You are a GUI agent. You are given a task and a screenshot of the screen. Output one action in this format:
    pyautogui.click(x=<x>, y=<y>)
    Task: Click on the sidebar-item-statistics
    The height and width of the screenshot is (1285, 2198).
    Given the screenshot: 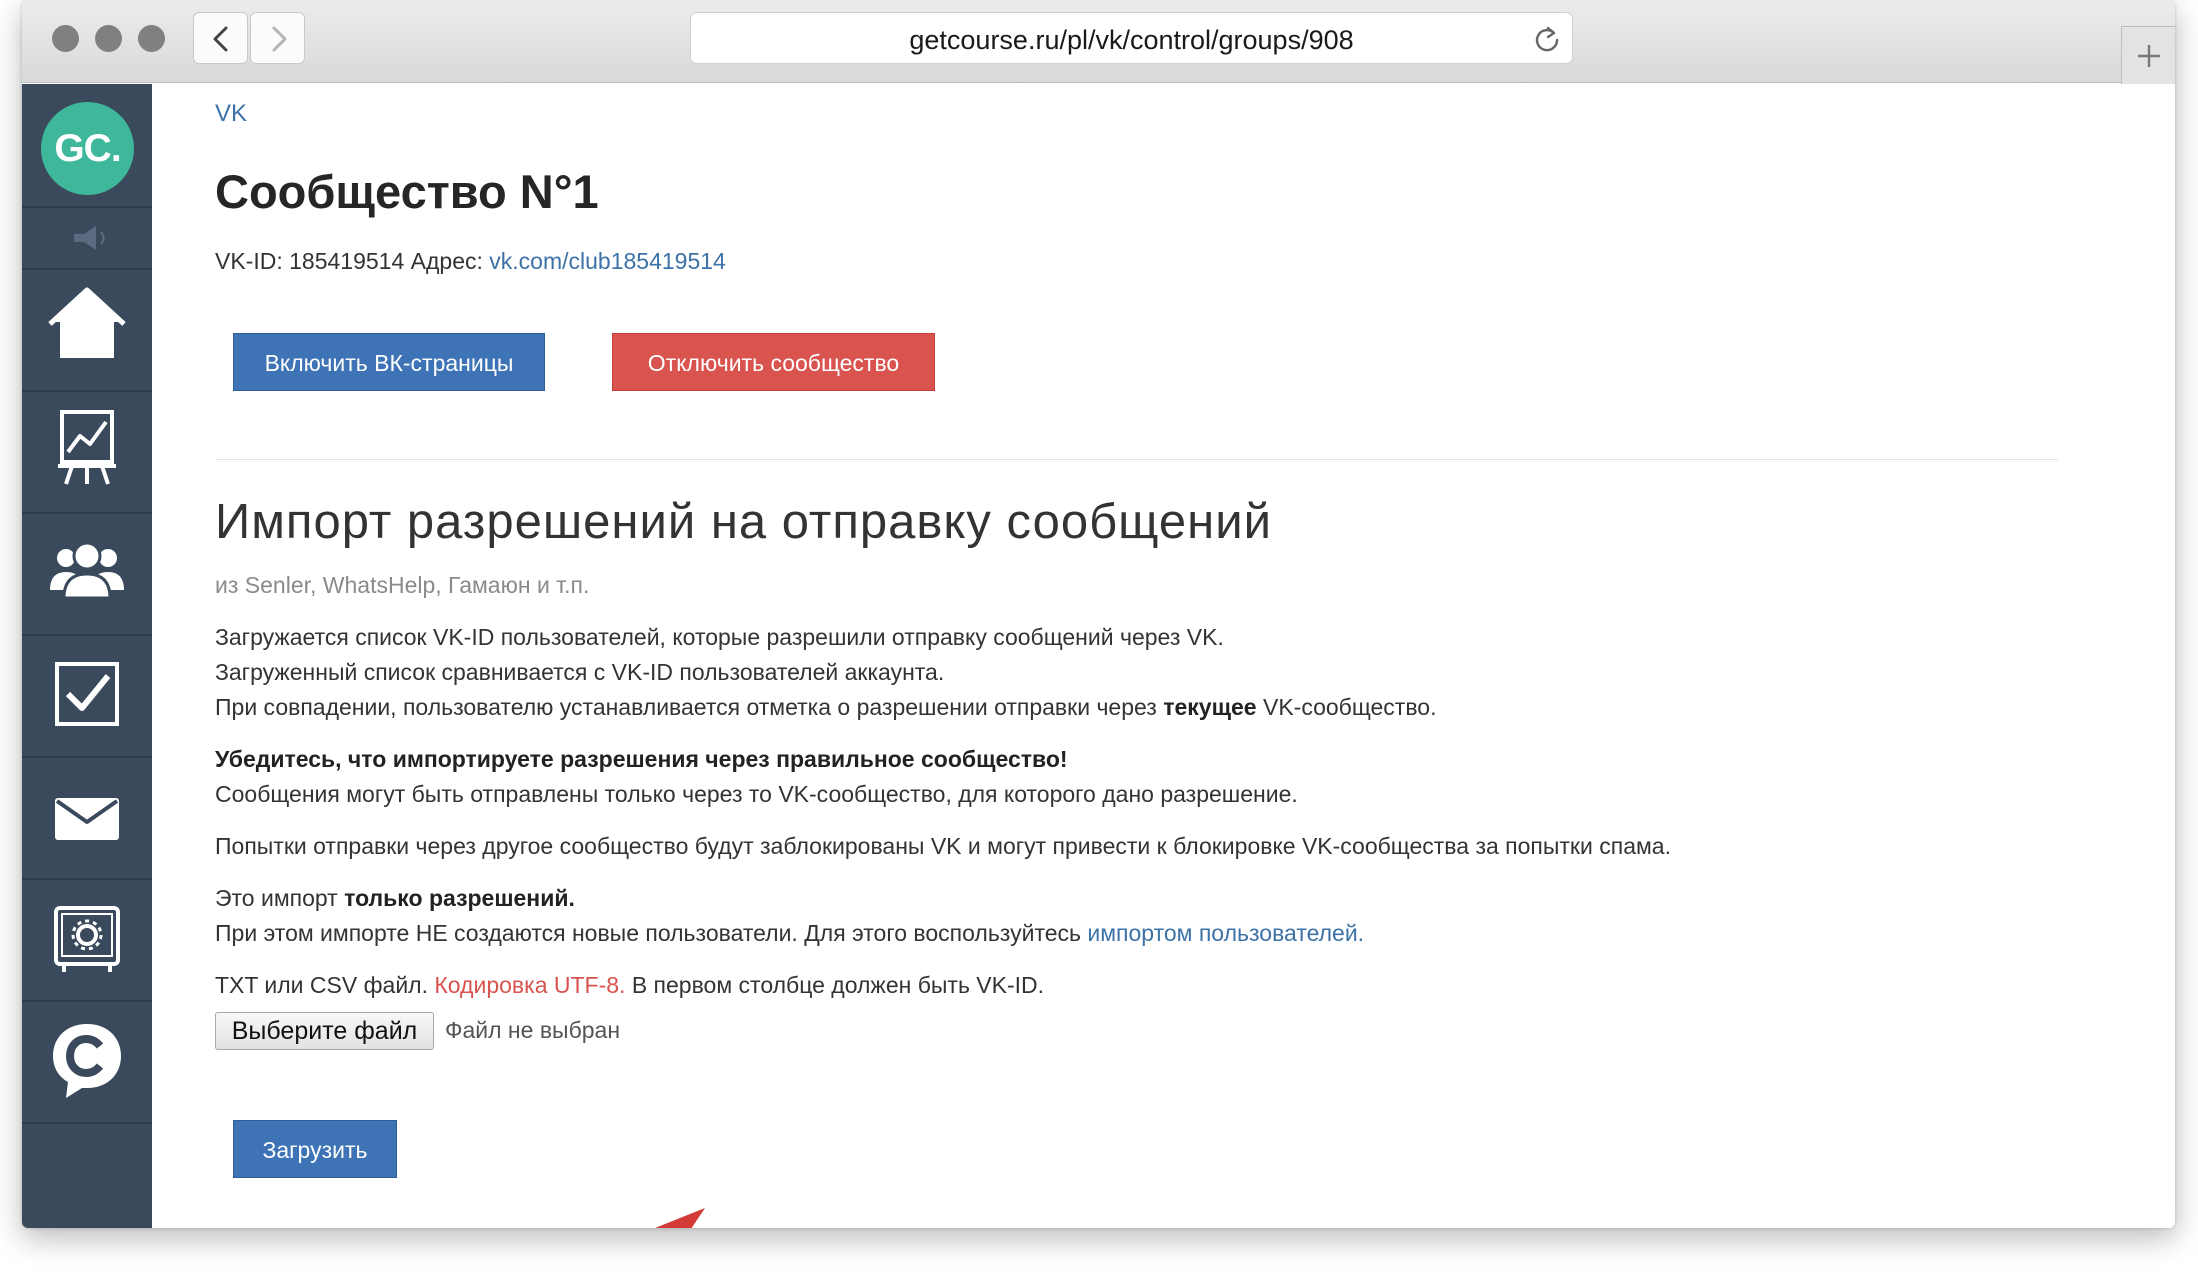 What is the action you would take?
    pyautogui.click(x=87, y=452)
    